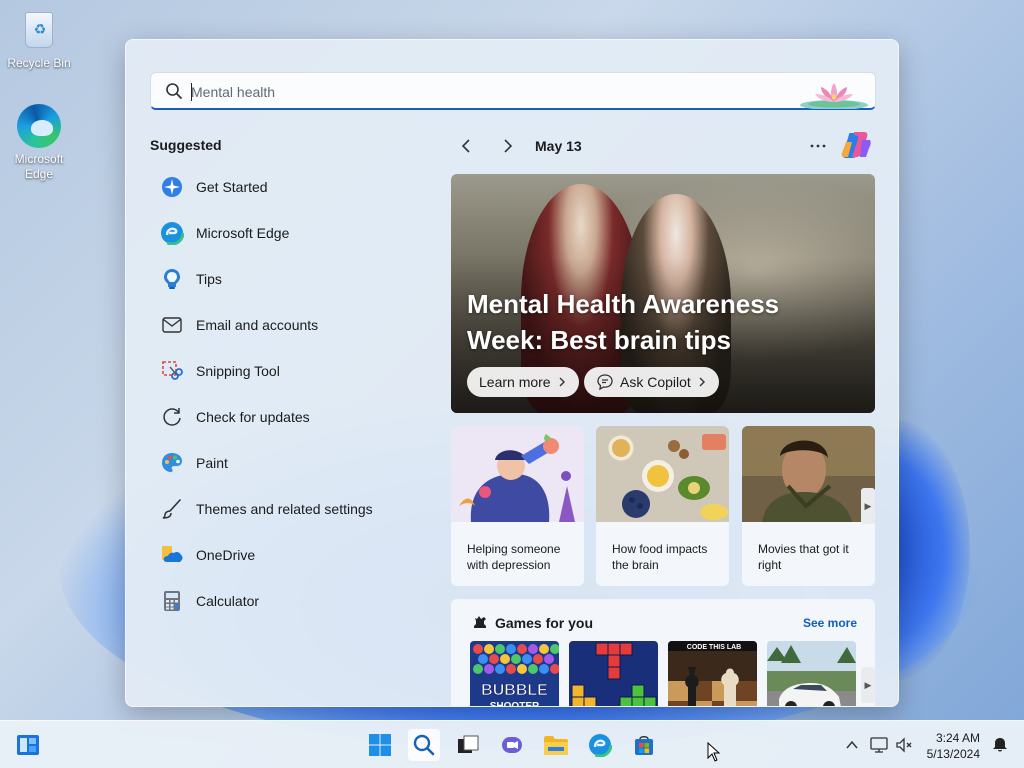 The height and width of the screenshot is (768, 1024). I want to click on chat-icon, so click(605, 382).